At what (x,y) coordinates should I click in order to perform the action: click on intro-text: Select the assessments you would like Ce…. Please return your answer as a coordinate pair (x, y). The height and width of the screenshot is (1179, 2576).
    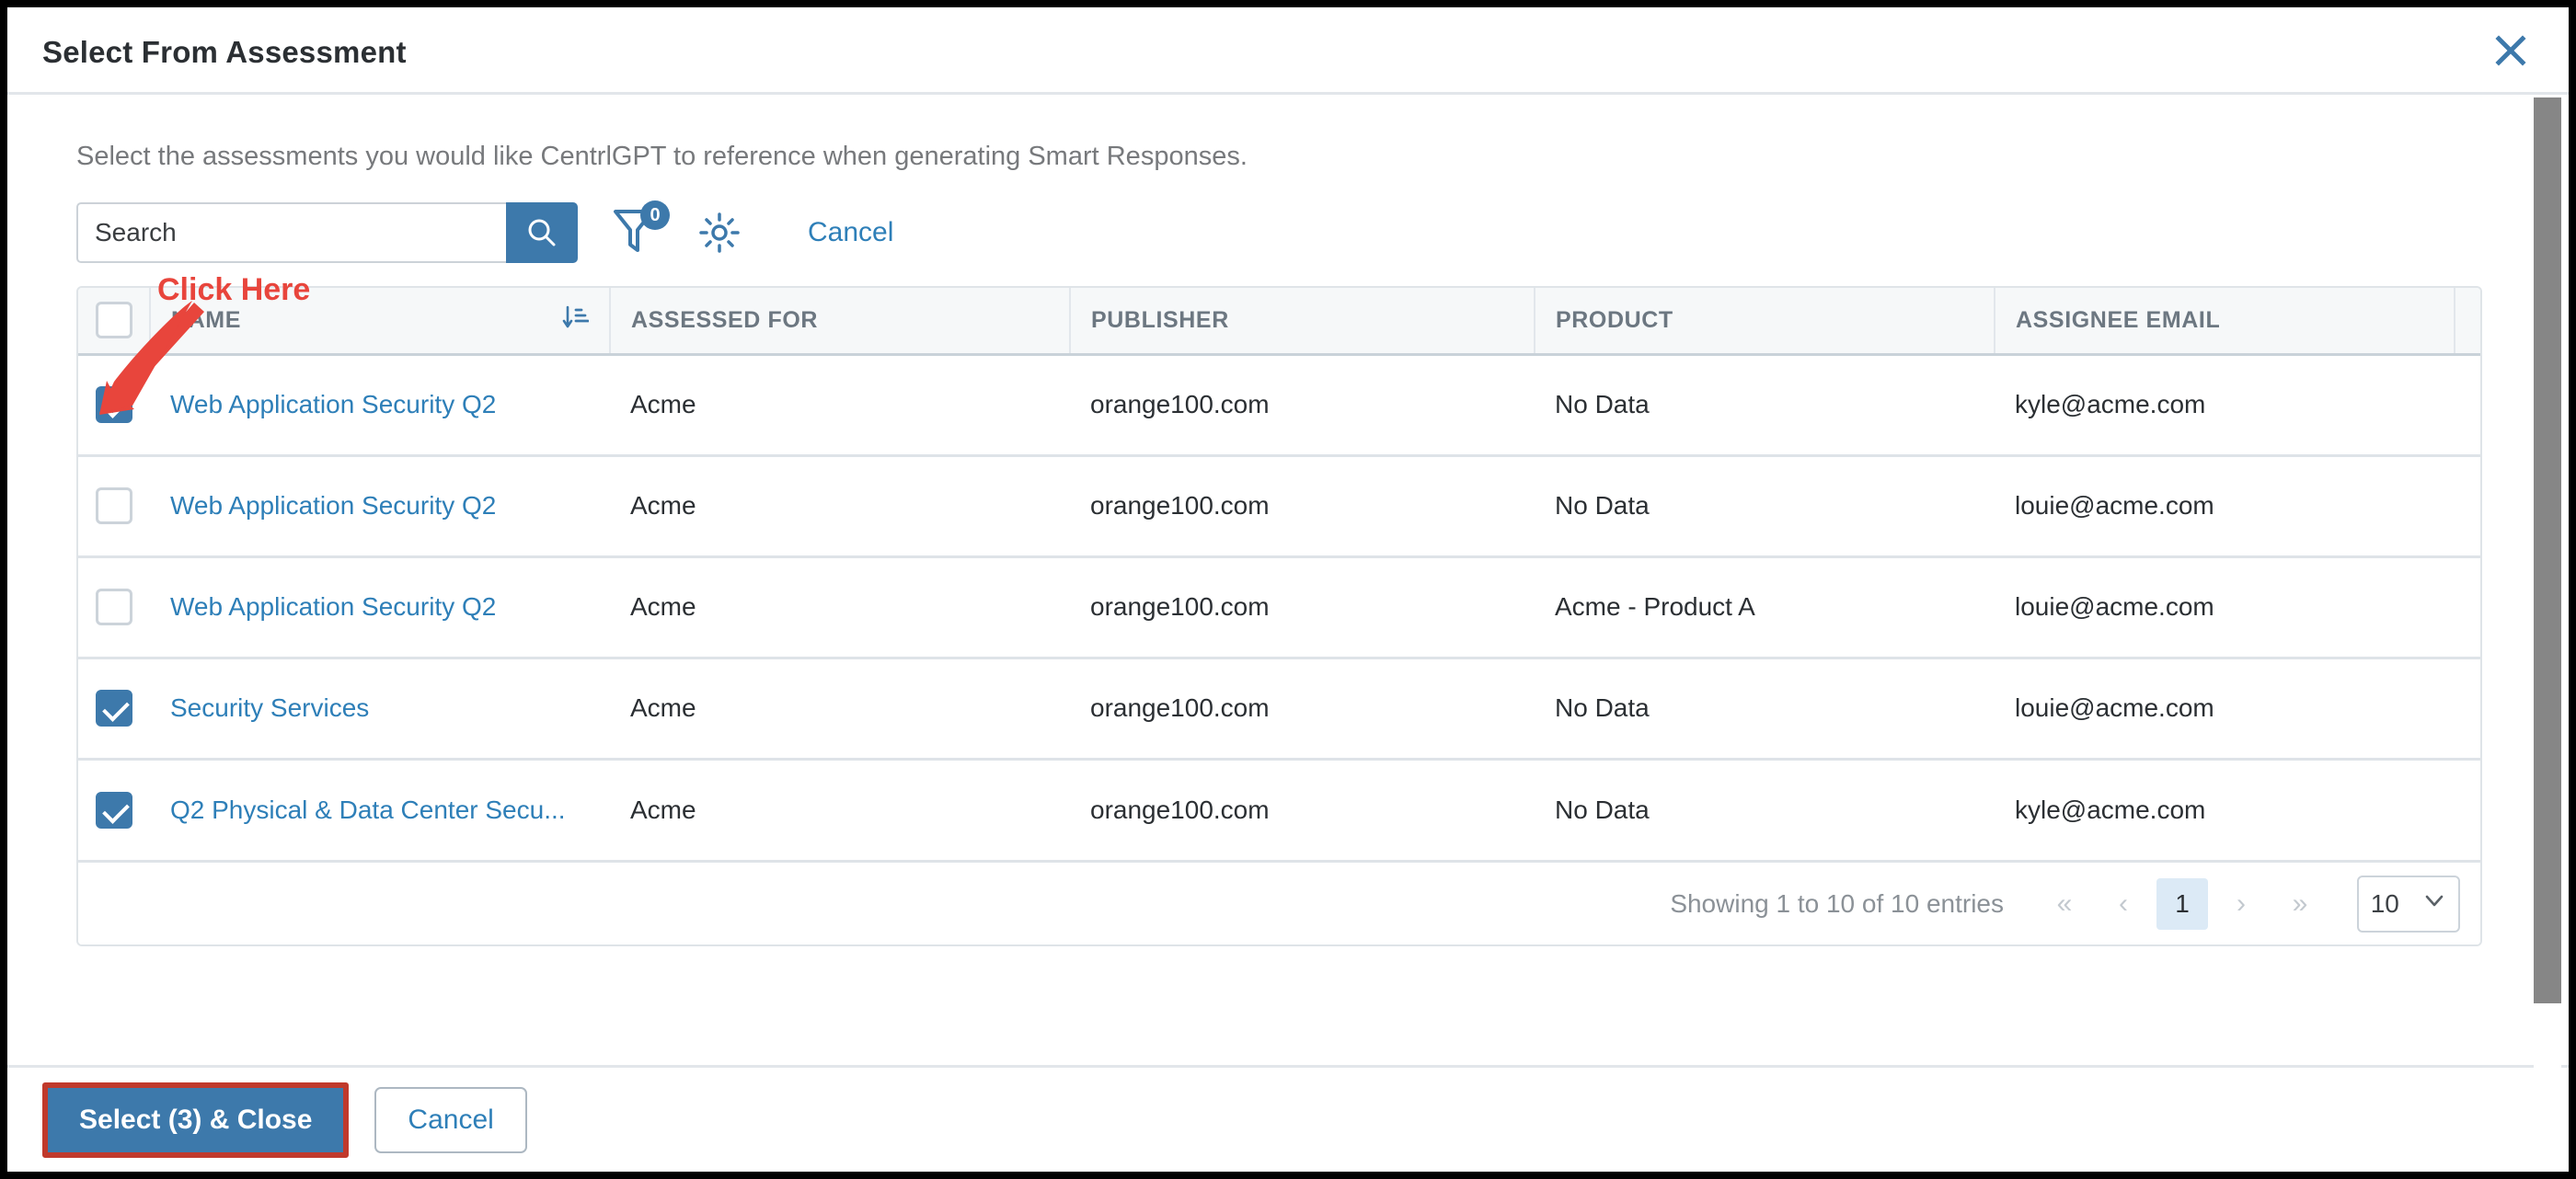
    Looking at the image, I should click on (662, 156).